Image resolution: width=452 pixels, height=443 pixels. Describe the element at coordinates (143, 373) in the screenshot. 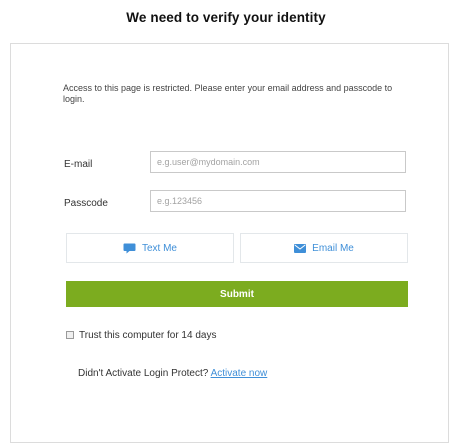

I see `activate-prompt: Didn't Activate Login Protect?` at that location.